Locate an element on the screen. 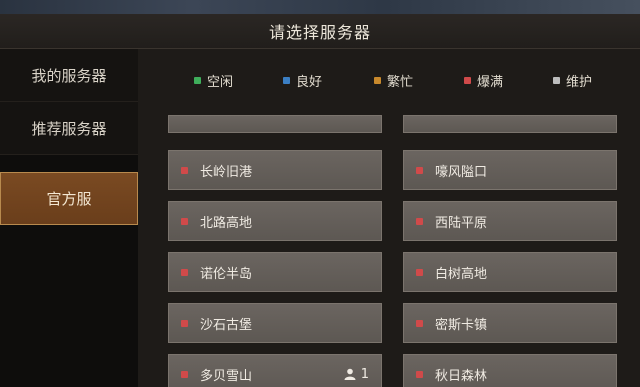  player-count: 1 is located at coordinates (356, 374).